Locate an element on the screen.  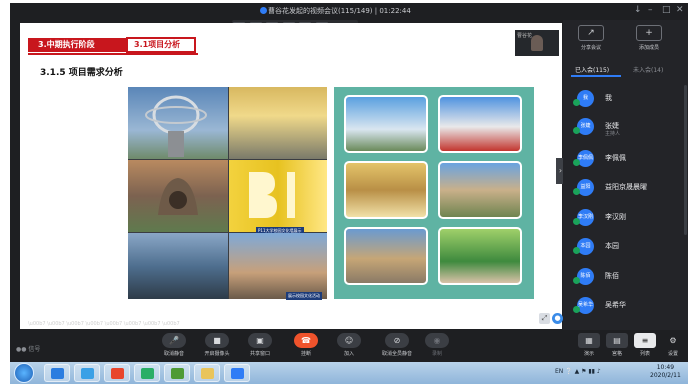
close-icon: ✕ is located at coordinates (680, 10).